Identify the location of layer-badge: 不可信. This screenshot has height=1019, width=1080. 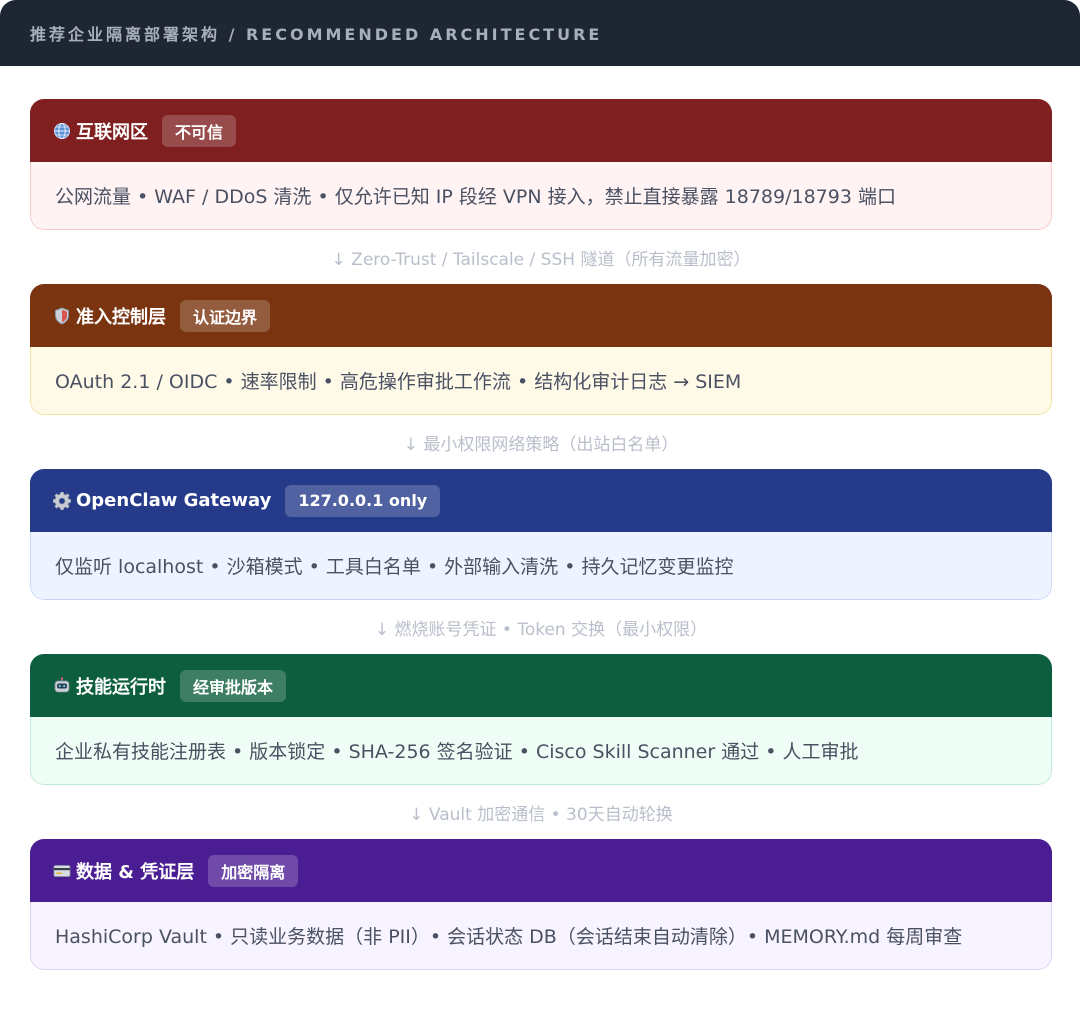
(199, 130).